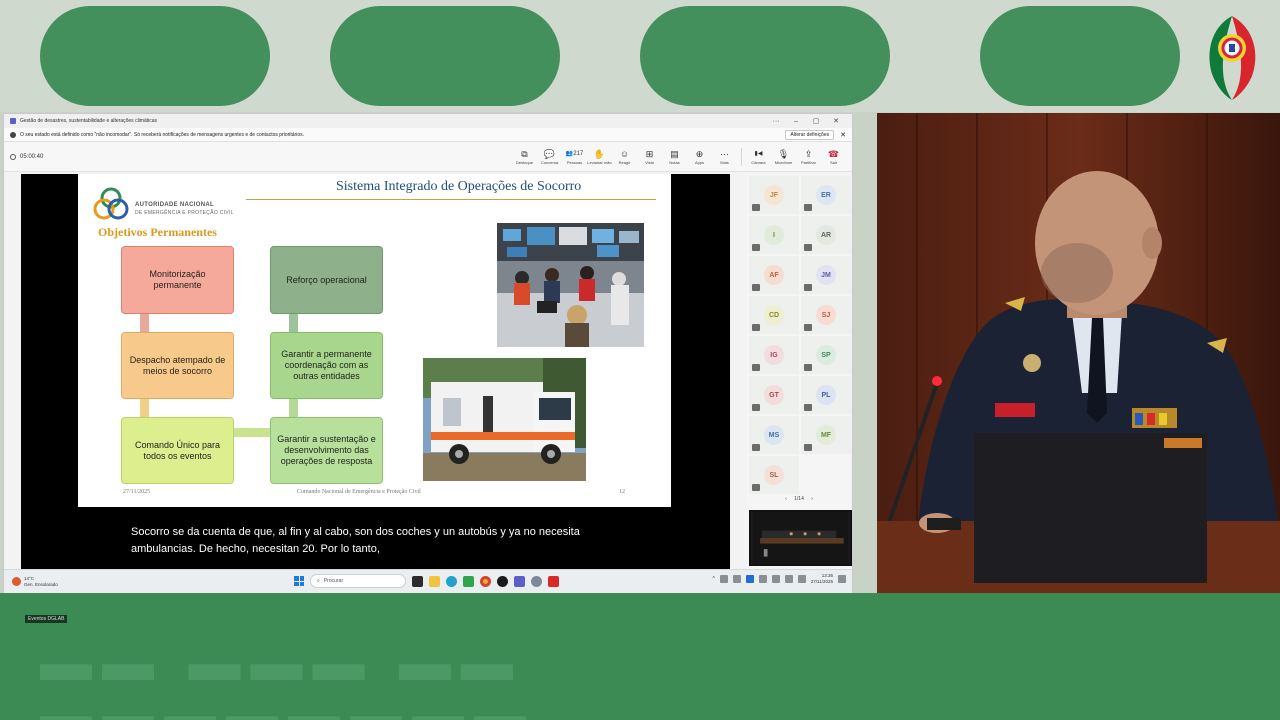  Describe the element at coordinates (333, 581) in the screenshot. I see `search-placeholder: Procurar` at that location.